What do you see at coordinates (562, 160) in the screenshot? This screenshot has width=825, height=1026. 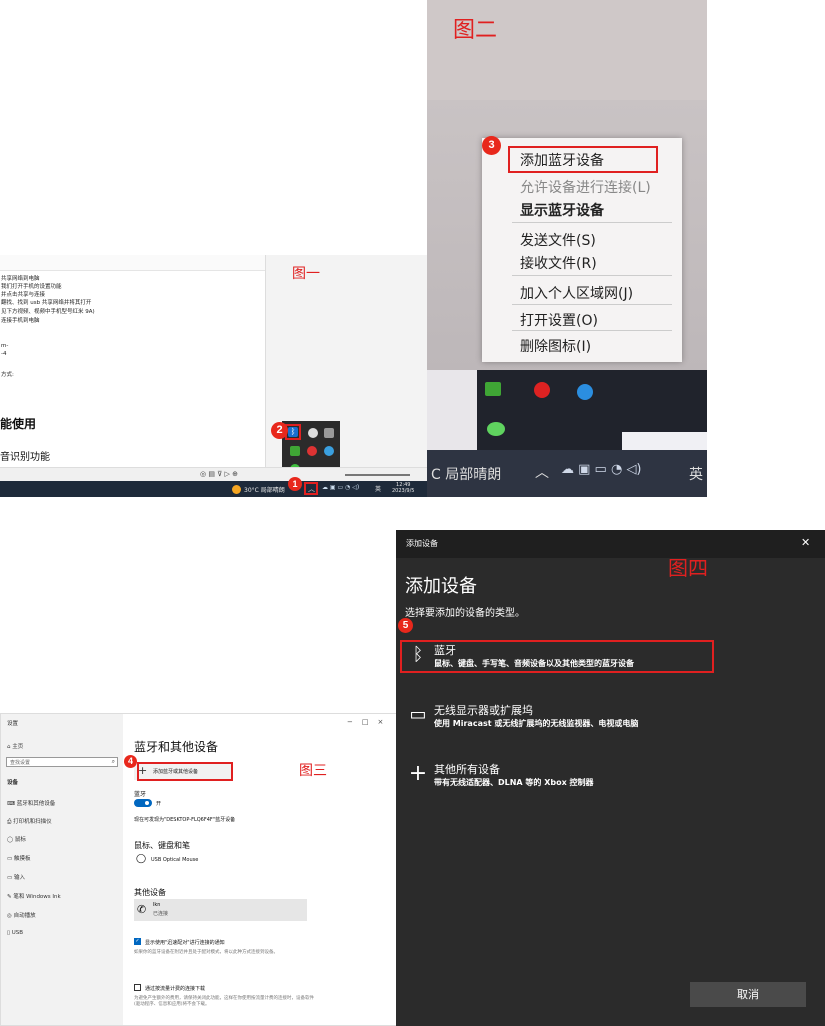 I see `menu-item-add-bluetooth: 添加蓝牙设备` at bounding box center [562, 160].